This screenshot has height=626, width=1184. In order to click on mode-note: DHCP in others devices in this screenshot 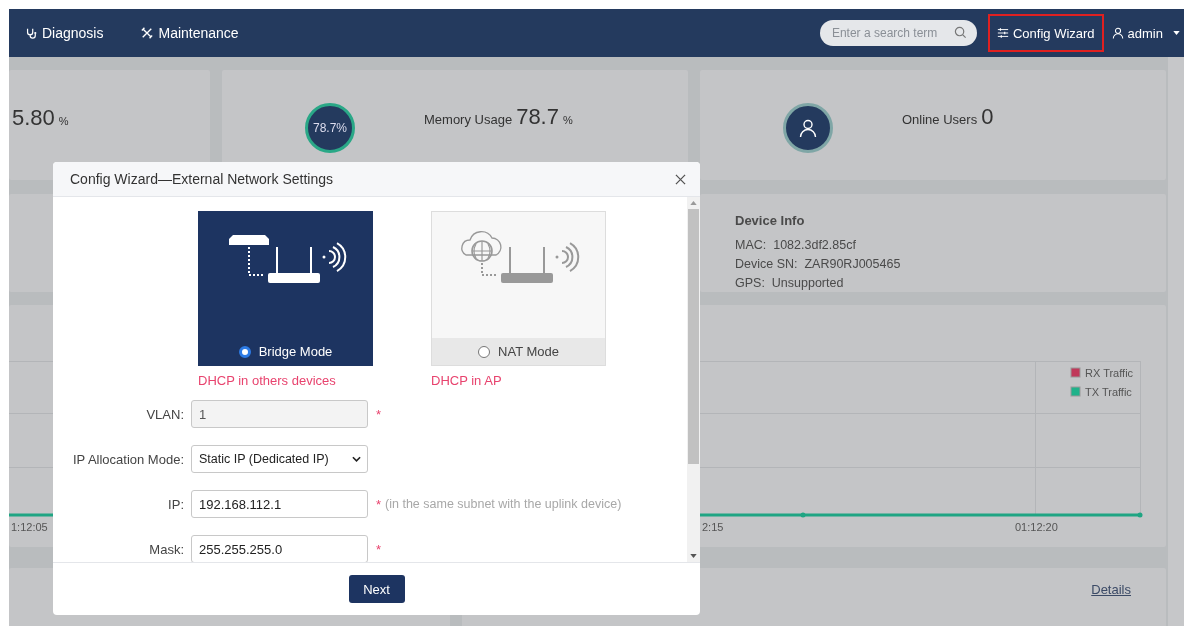, I will do `click(267, 380)`.